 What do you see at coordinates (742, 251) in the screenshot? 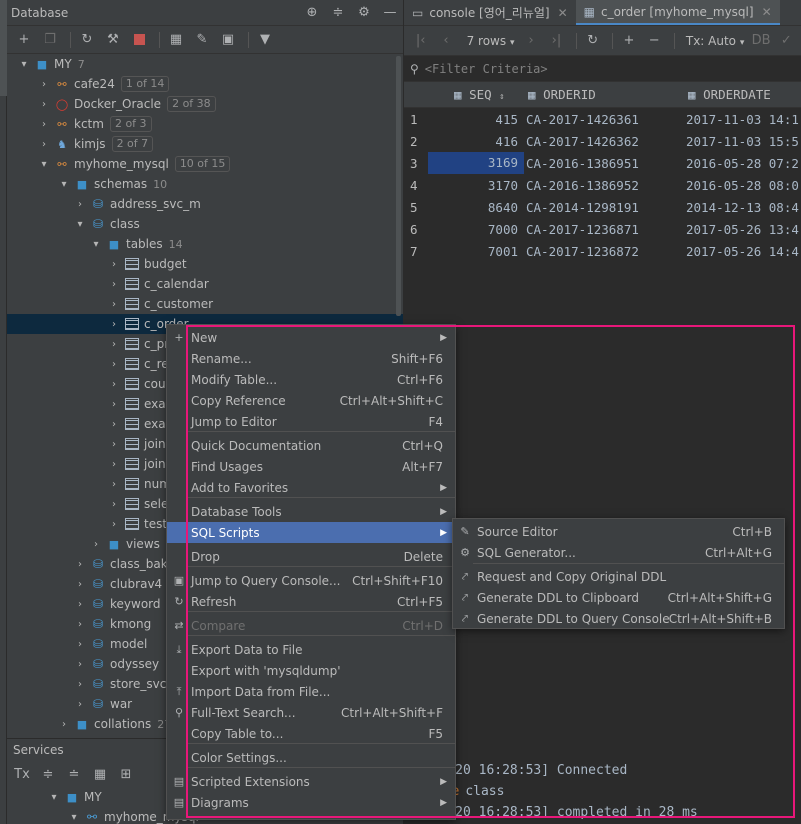
I see `table-cell: 2017-05-26 14:4` at bounding box center [742, 251].